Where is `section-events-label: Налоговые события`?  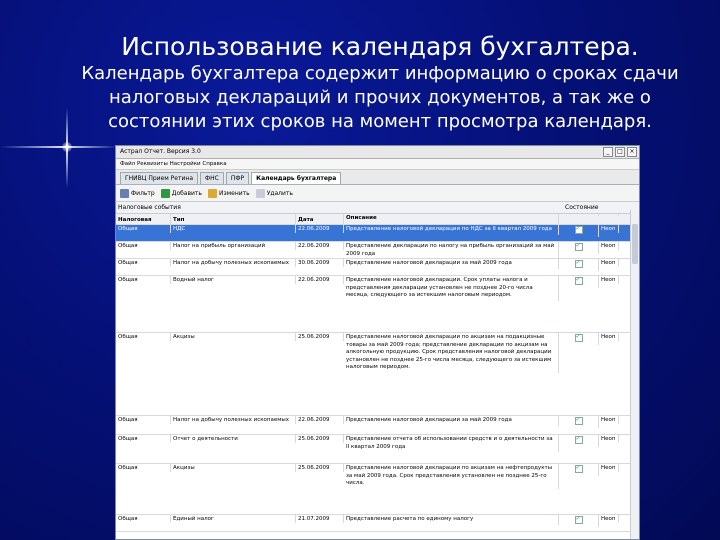 section-events-label: Налоговые события is located at coordinates (149, 207).